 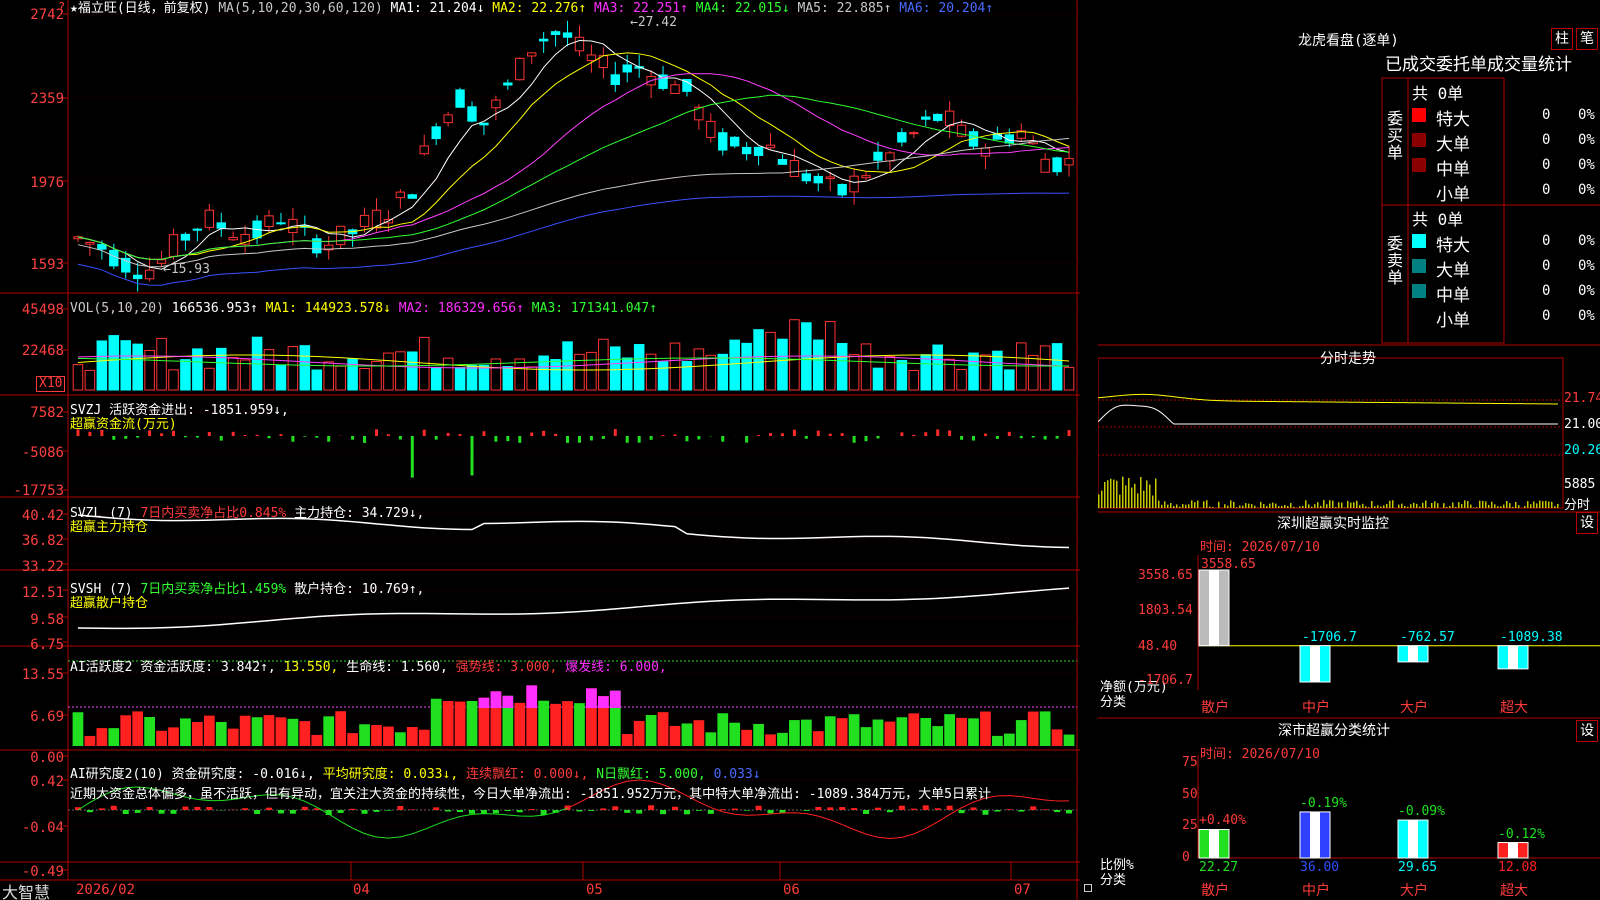 What do you see at coordinates (1214, 843) in the screenshot?
I see `class-bar-highlight` at bounding box center [1214, 843].